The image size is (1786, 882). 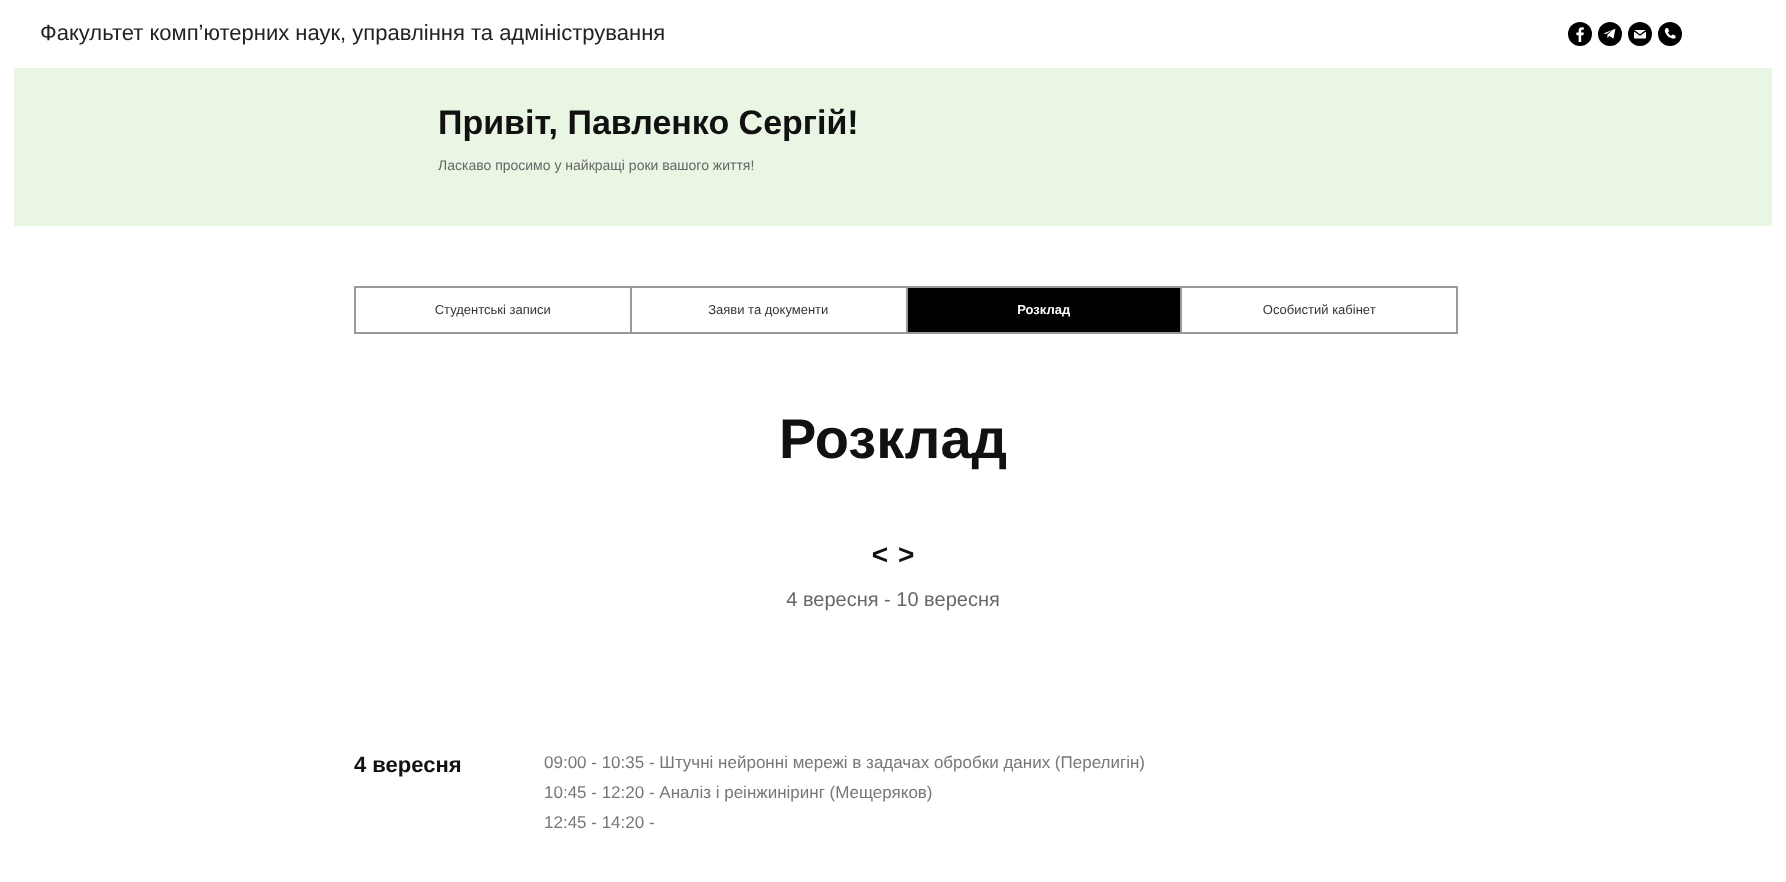 What do you see at coordinates (906, 554) in the screenshot?
I see `next-week-button: >` at bounding box center [906, 554].